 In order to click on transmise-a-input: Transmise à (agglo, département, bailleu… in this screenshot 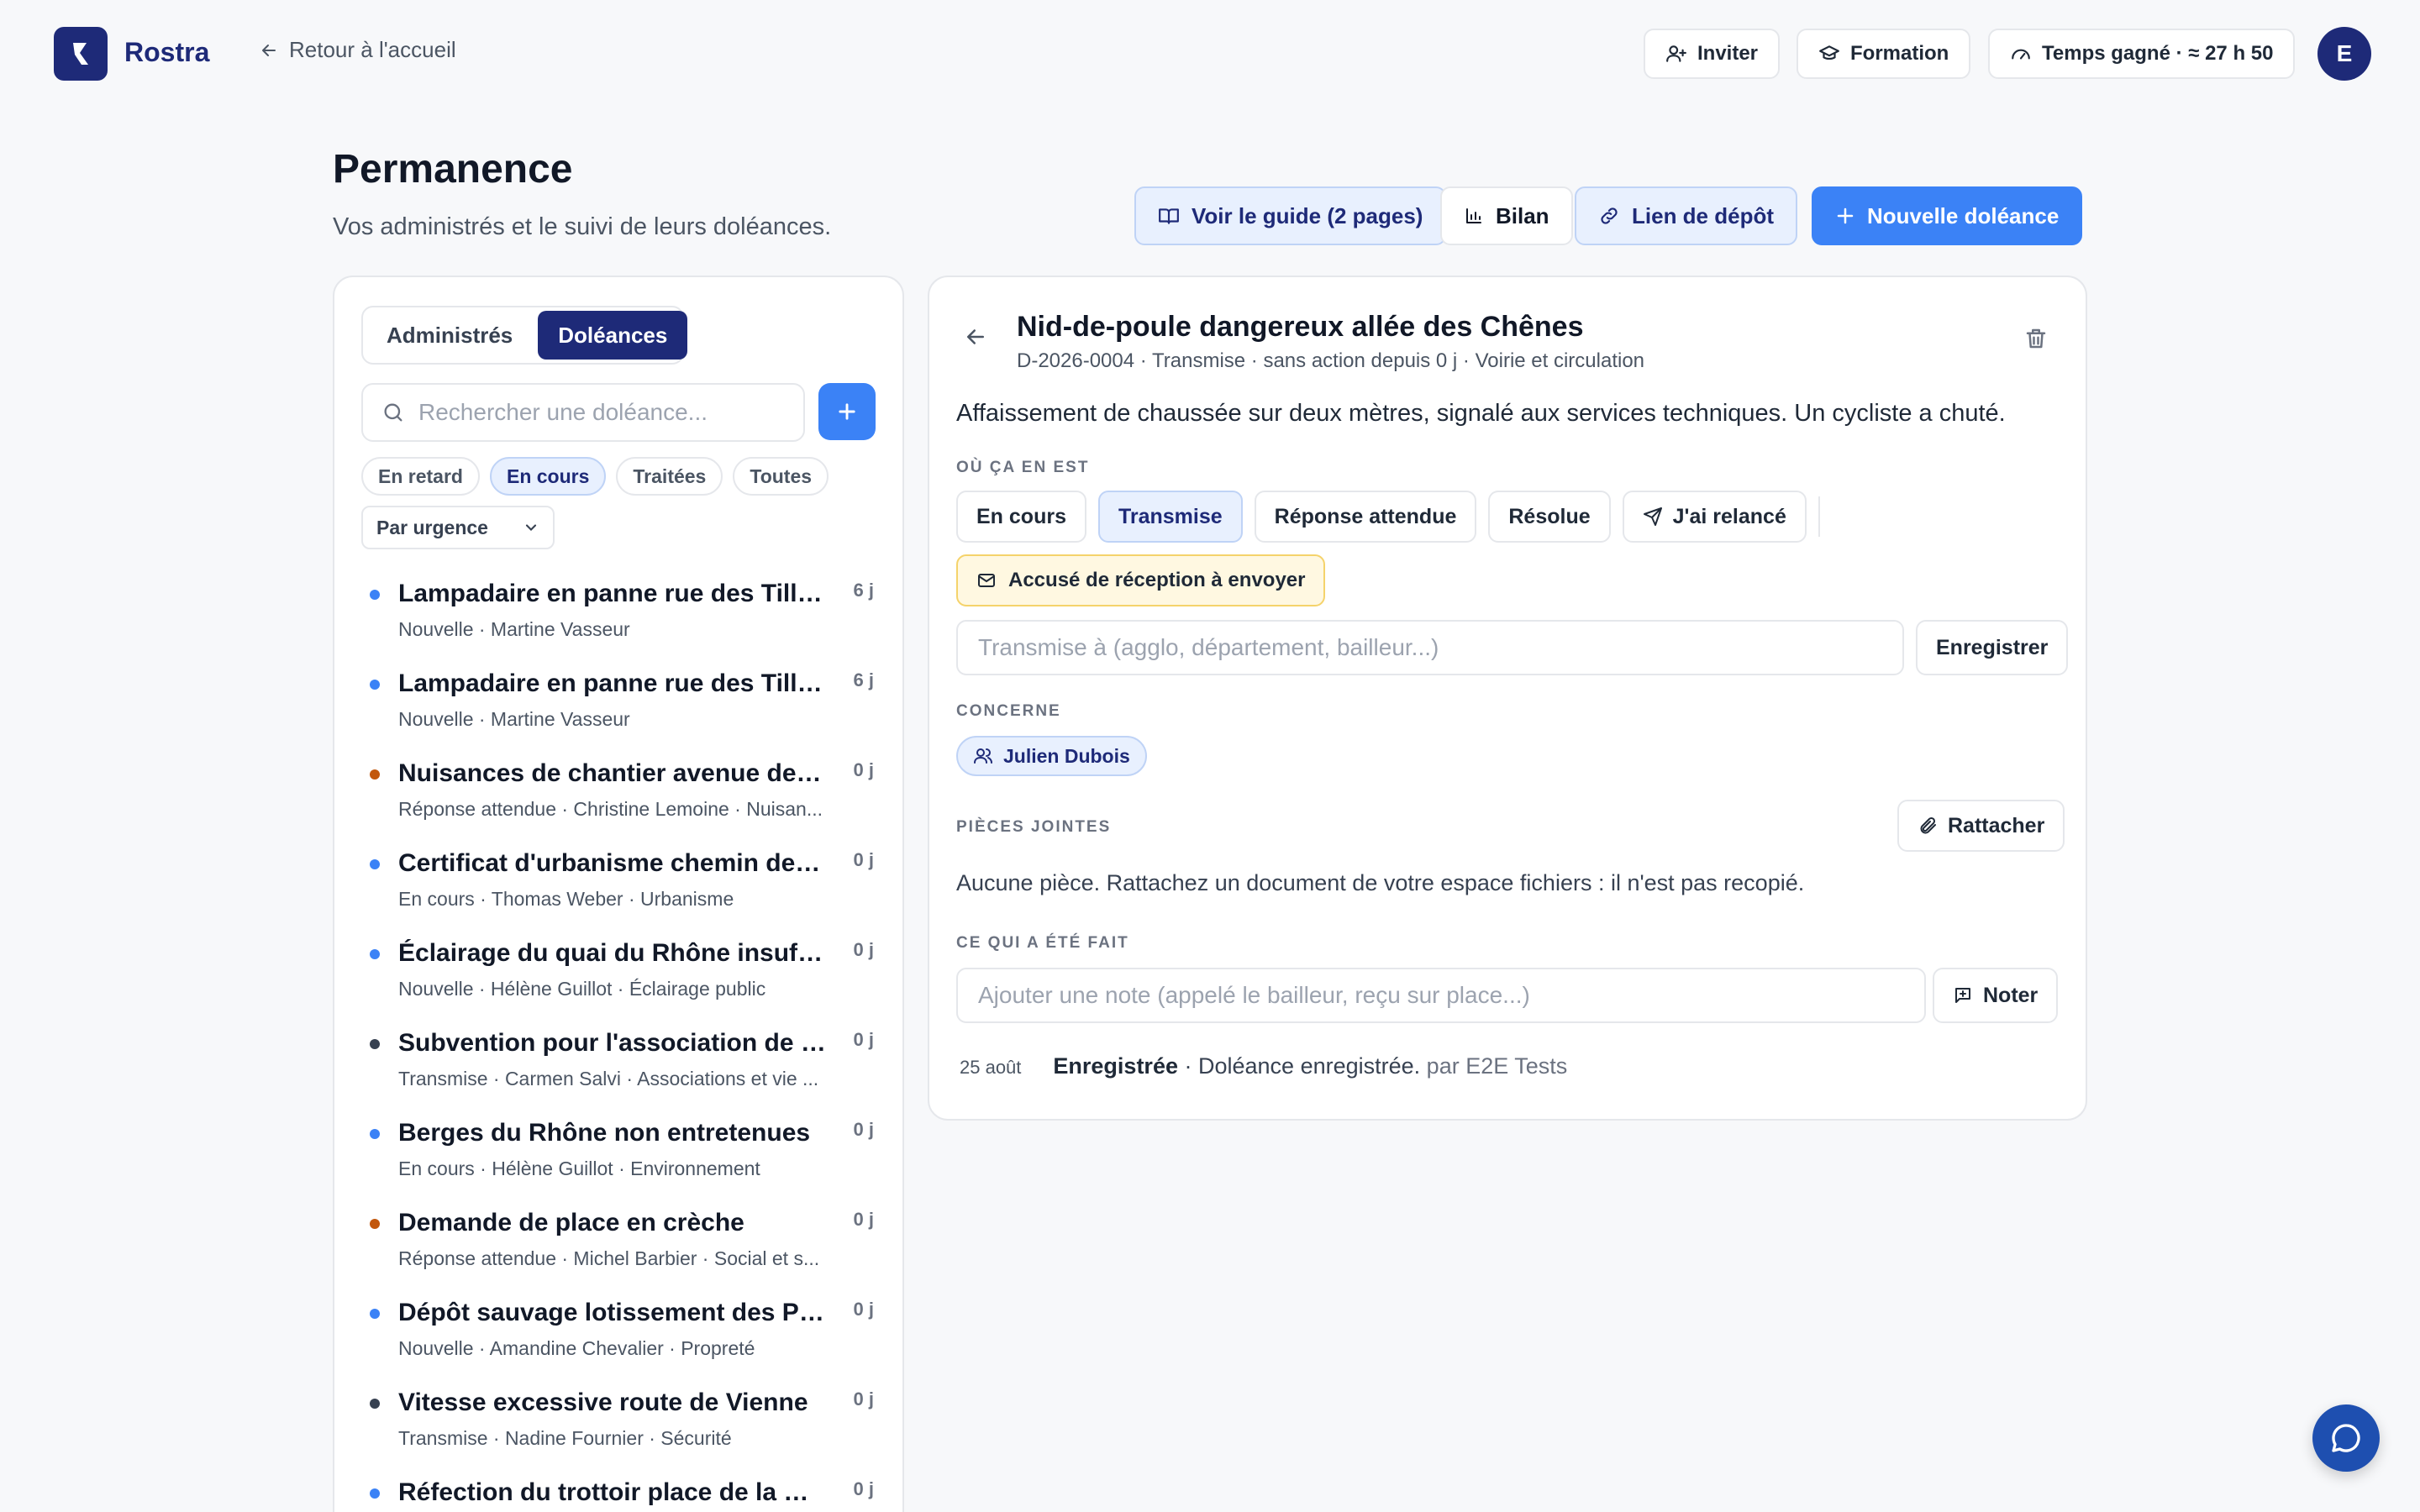, I will do `click(1430, 647)`.